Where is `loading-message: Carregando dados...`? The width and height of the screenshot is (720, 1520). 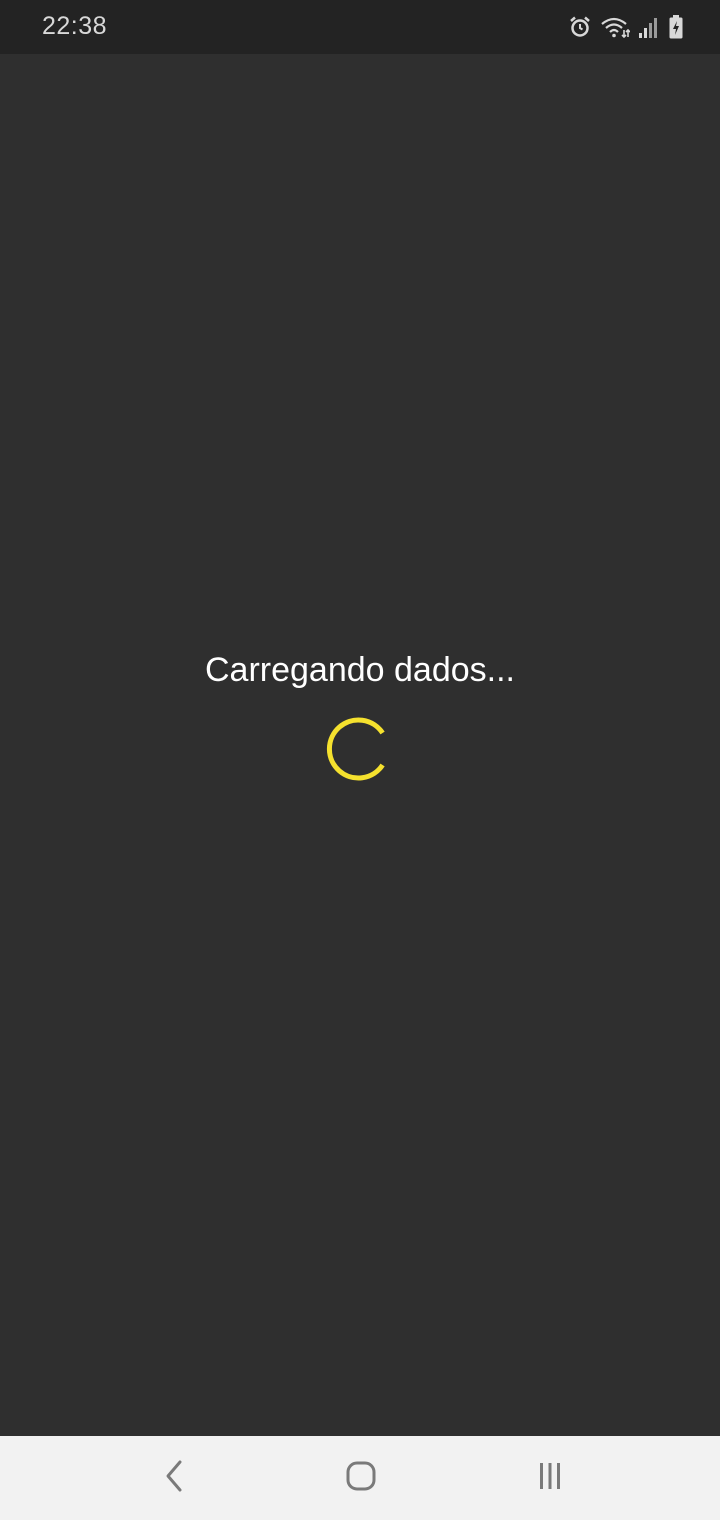
loading-message: Carregando dados... is located at coordinates (360, 670).